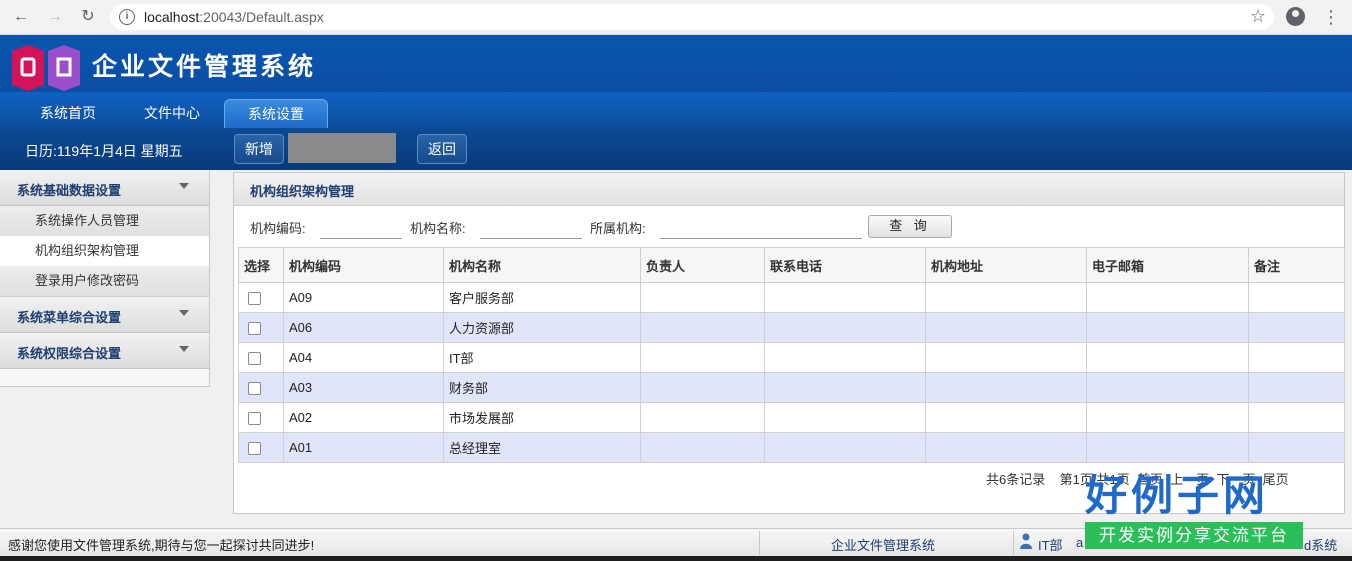 This screenshot has width=1352, height=561. I want to click on app-logo-icon, so click(46, 68).